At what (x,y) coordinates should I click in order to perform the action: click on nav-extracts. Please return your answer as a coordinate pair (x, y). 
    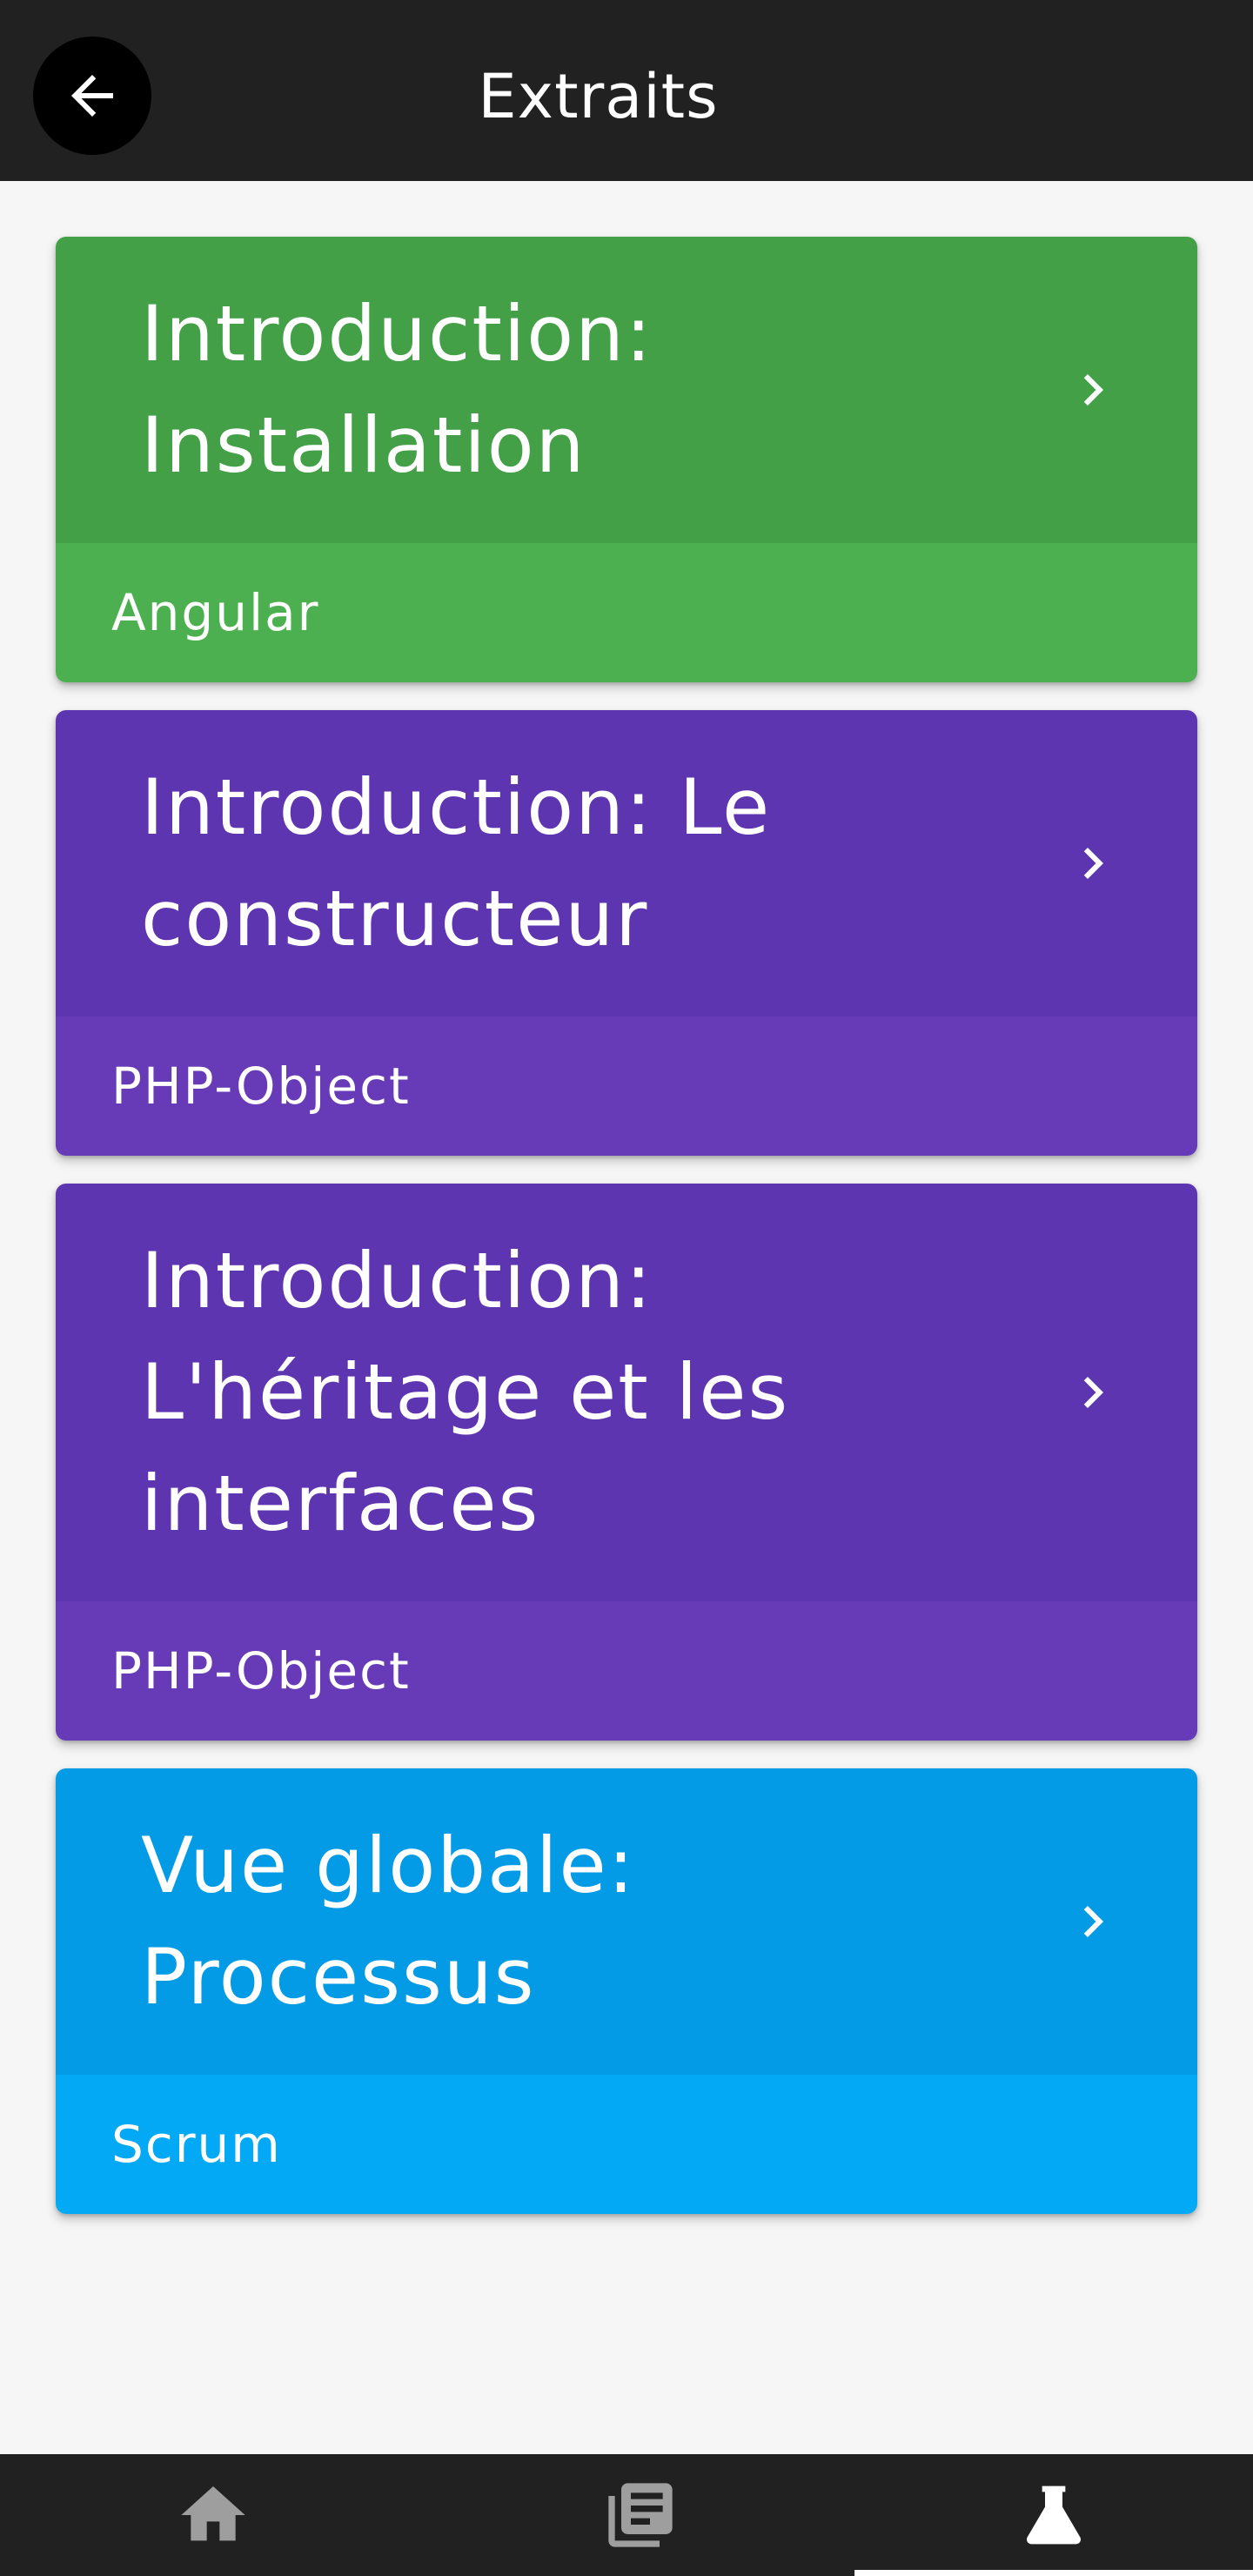
    Looking at the image, I should click on (1053, 2515).